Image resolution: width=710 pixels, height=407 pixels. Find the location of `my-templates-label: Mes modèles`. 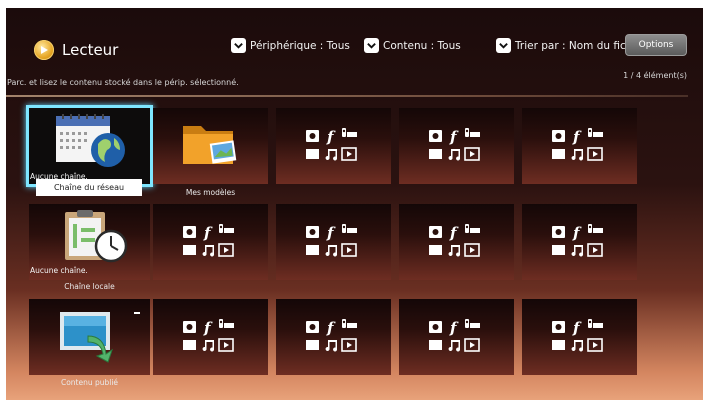

my-templates-label: Mes modèles is located at coordinates (210, 192).